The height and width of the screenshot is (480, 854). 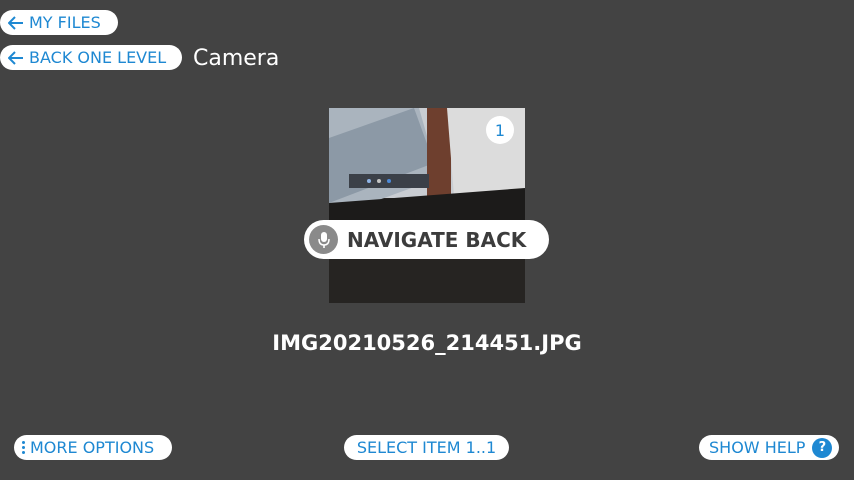 What do you see at coordinates (437, 239) in the screenshot?
I see `navigate-back-label: NAVIGATE BACK` at bounding box center [437, 239].